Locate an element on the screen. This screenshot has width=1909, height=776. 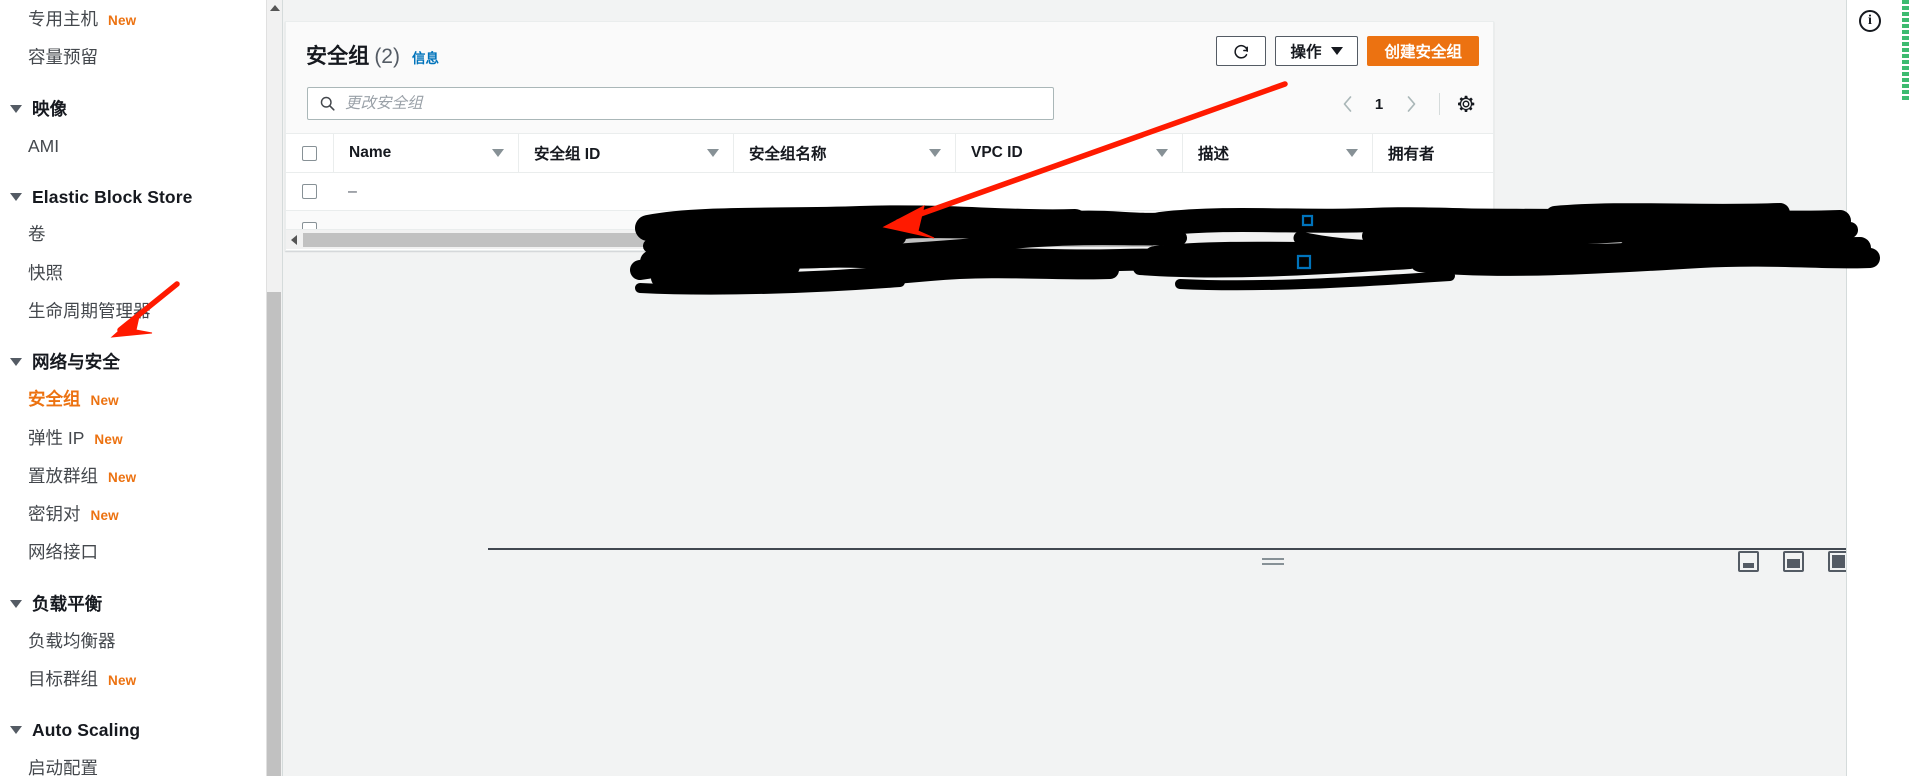
search-input is located at coordinates (699, 103).